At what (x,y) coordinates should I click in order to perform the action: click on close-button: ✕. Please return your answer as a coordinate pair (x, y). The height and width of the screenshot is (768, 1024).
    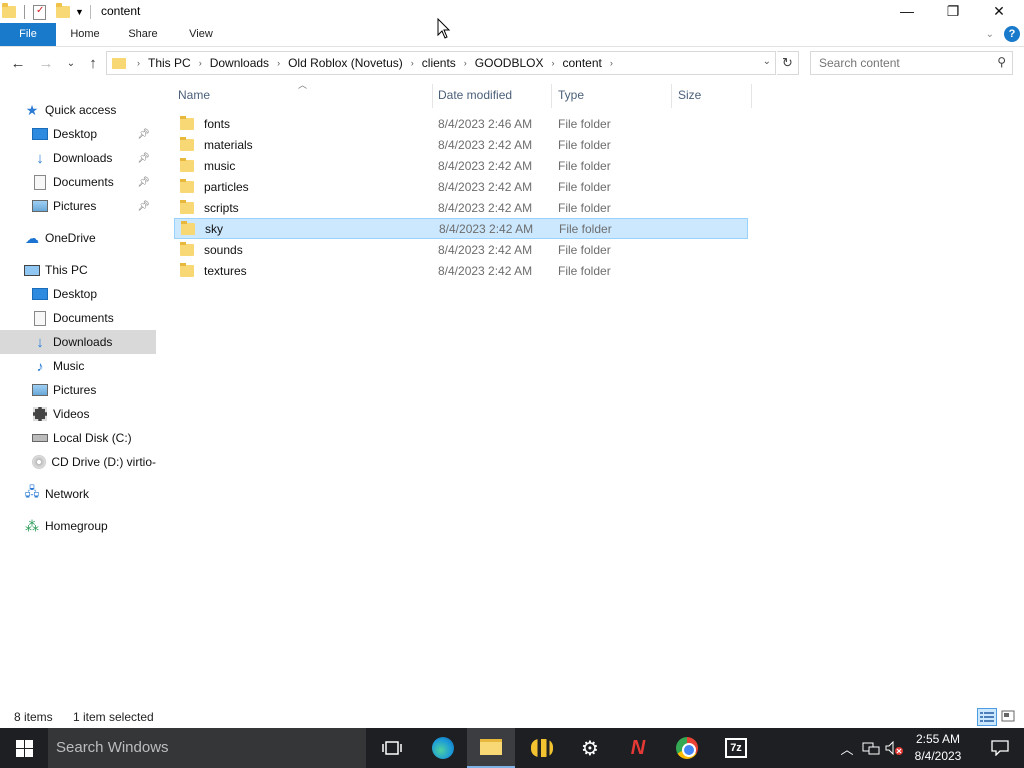
    Looking at the image, I should click on (999, 11).